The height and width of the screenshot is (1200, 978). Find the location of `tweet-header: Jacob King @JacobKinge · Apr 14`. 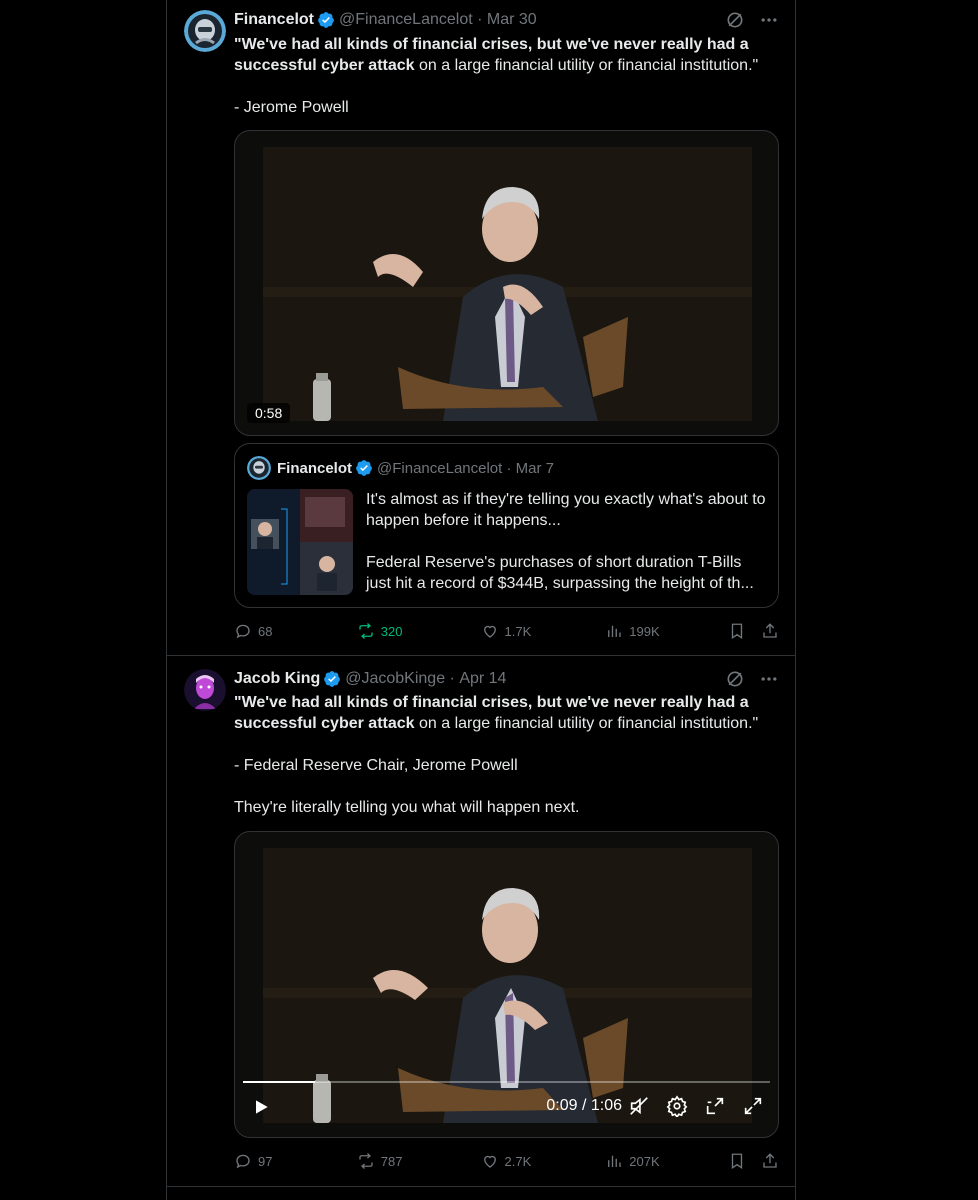

tweet-header: Jacob King @JacobKinge · Apr 14 is located at coordinates (370, 679).